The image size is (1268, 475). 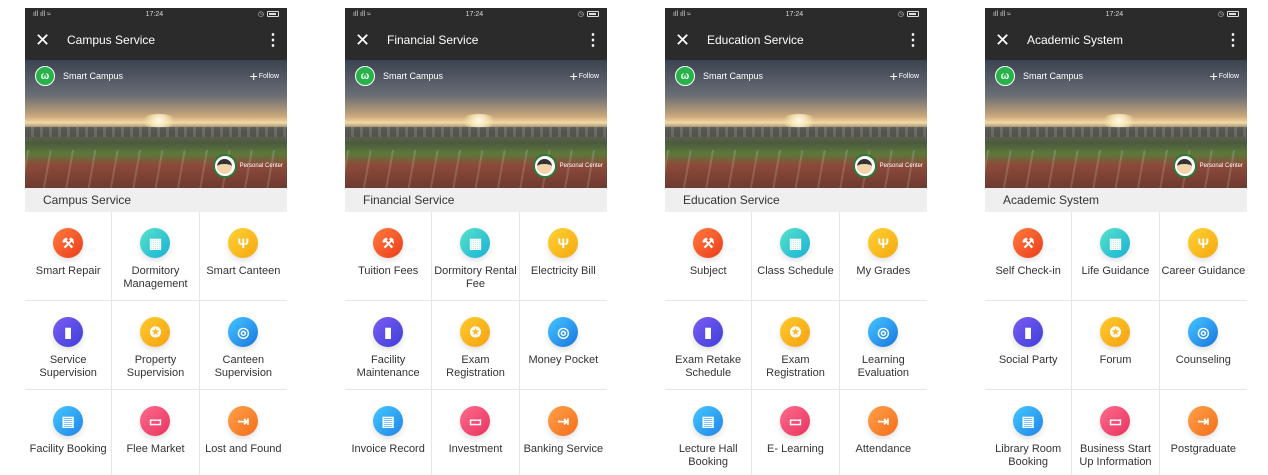 What do you see at coordinates (685, 76) in the screenshot?
I see `brand-logo-icon: ω` at bounding box center [685, 76].